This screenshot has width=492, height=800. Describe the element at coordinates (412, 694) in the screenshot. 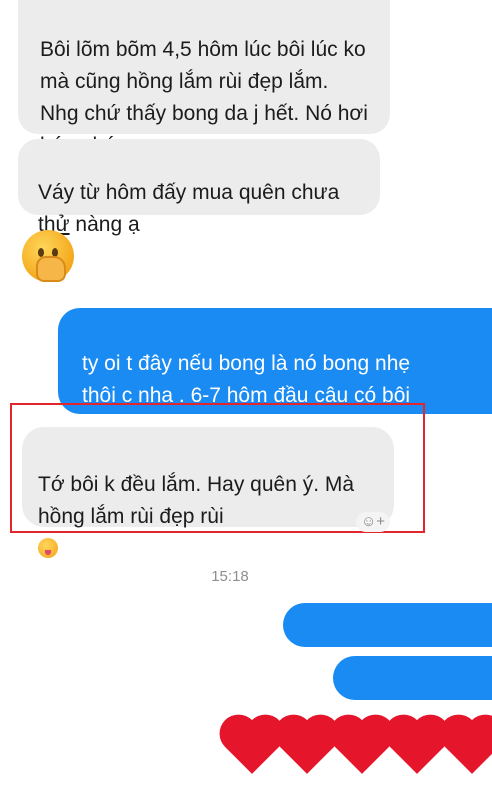

I see `outgoing-message-bubble: Thanks cậu` at that location.